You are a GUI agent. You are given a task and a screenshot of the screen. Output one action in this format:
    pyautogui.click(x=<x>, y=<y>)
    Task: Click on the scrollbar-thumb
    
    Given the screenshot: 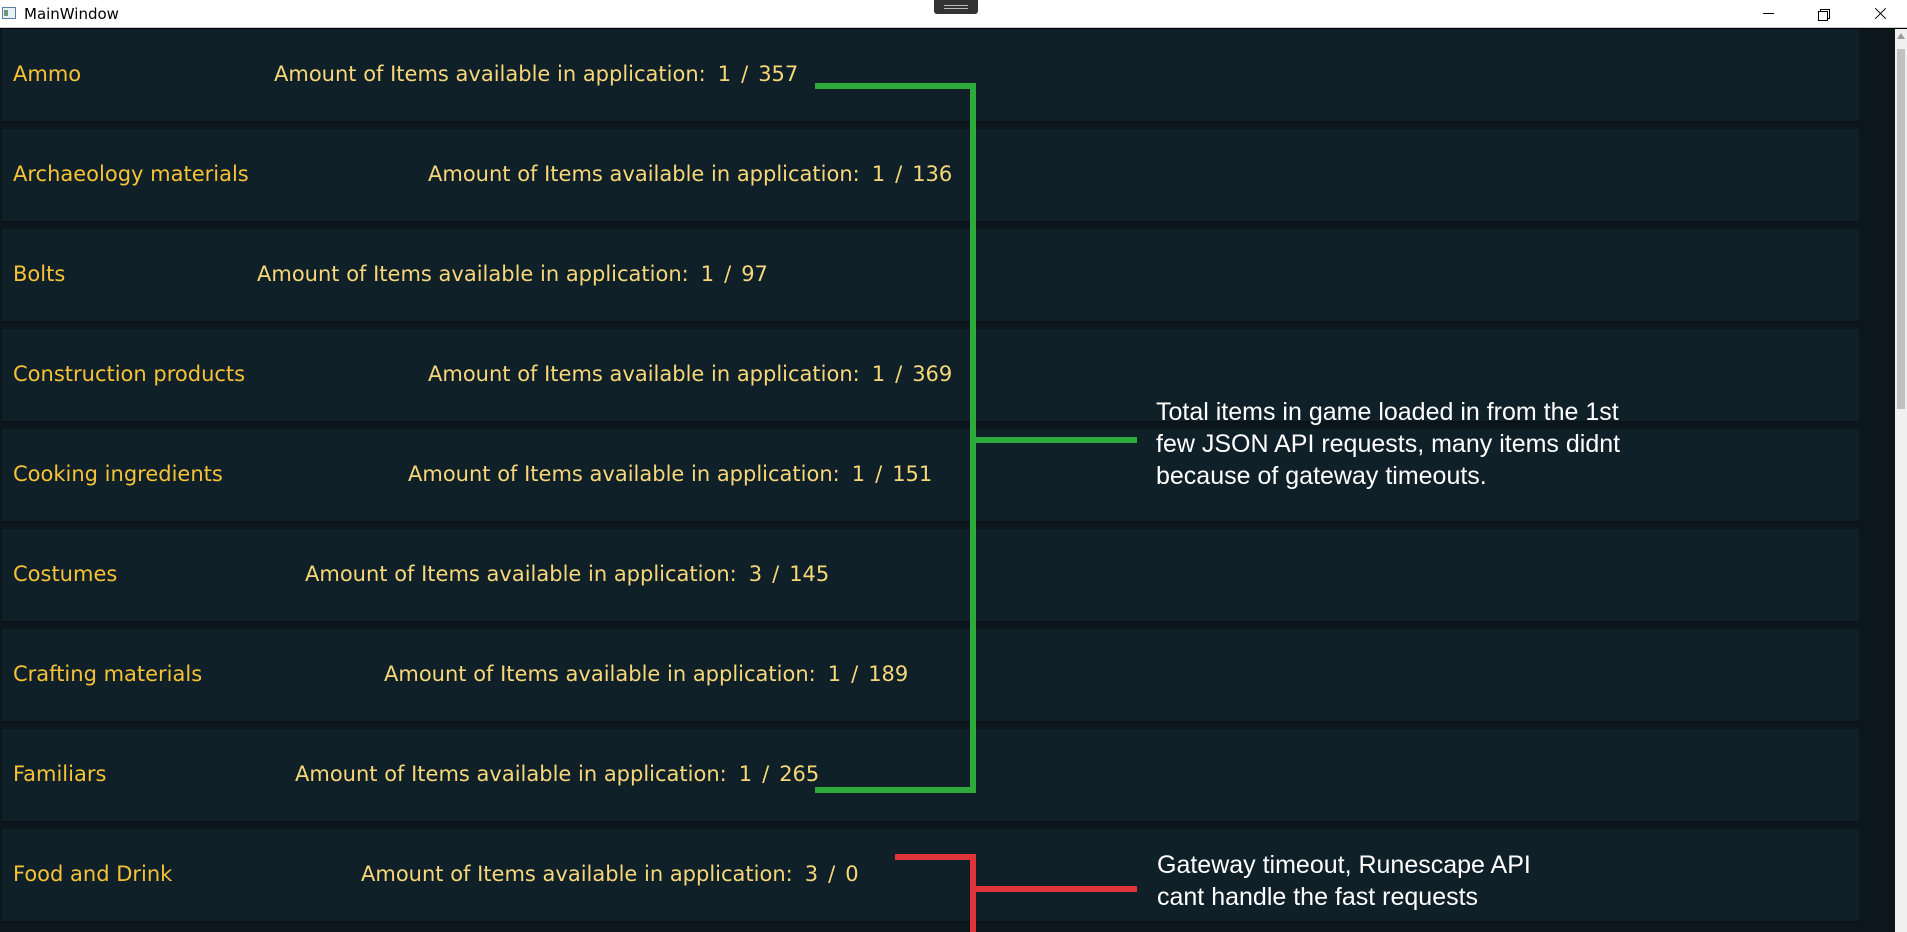 What is the action you would take?
    pyautogui.click(x=1901, y=229)
    